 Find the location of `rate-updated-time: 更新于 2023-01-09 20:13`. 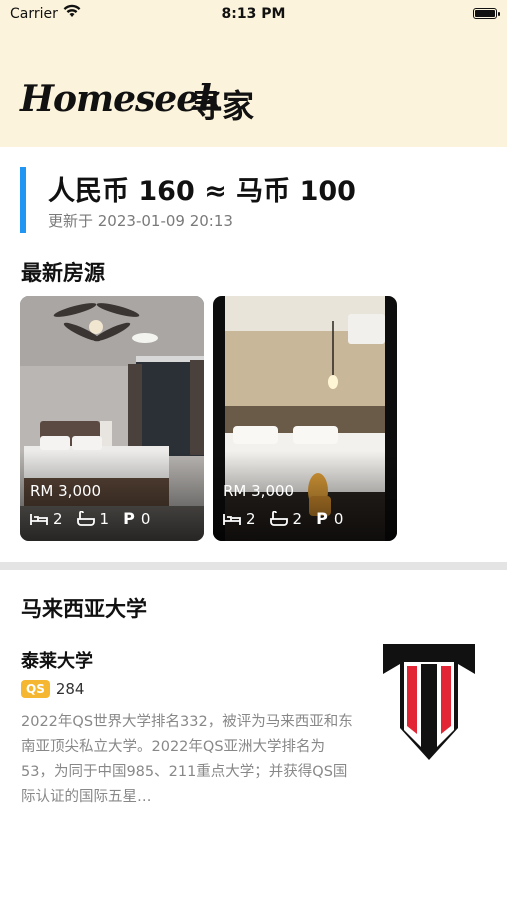

rate-updated-time: 更新于 2023-01-09 20:13 is located at coordinates (140, 221).